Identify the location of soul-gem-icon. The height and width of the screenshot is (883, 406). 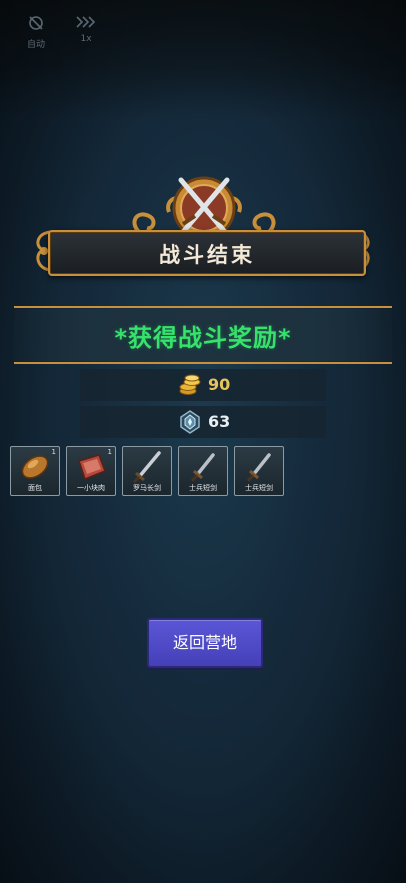
(190, 422).